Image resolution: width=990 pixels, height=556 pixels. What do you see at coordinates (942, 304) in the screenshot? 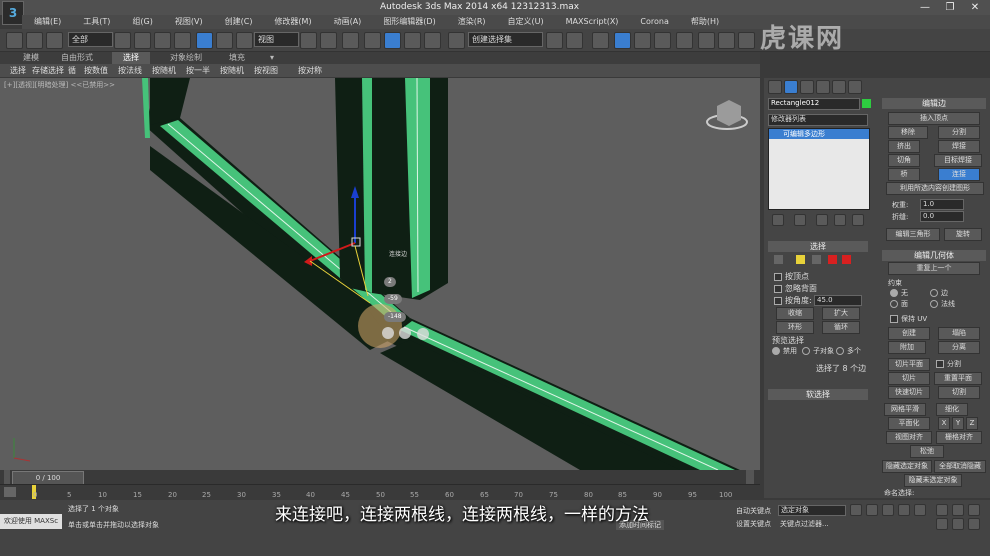
I see `constraint-normal-radio: 法线` at bounding box center [942, 304].